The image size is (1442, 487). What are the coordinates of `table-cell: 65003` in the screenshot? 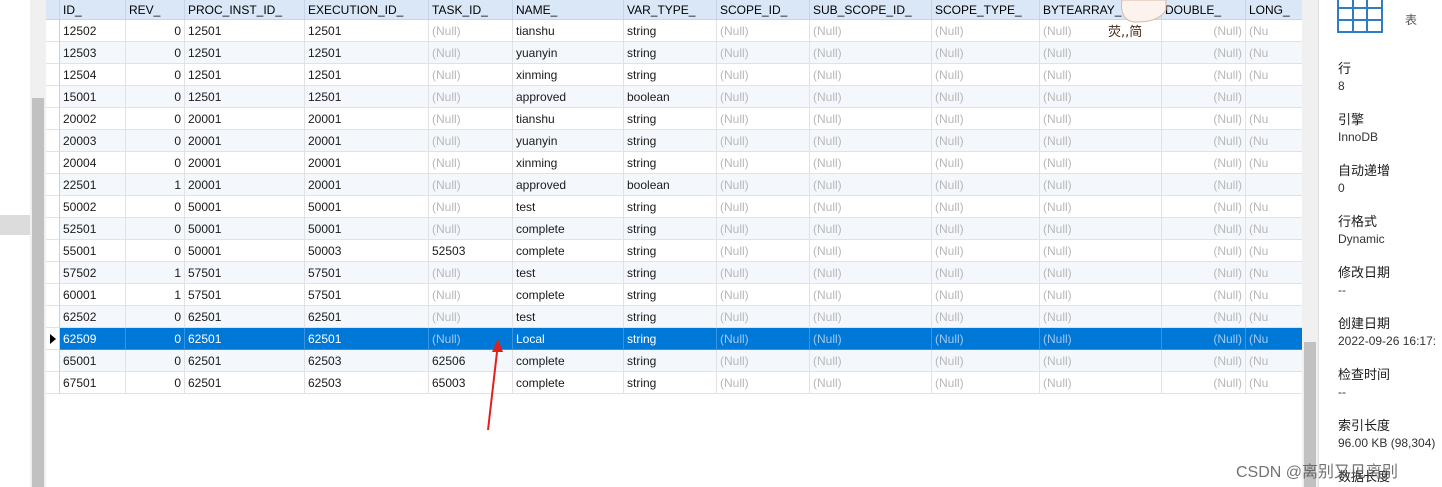 It's located at (471, 383).